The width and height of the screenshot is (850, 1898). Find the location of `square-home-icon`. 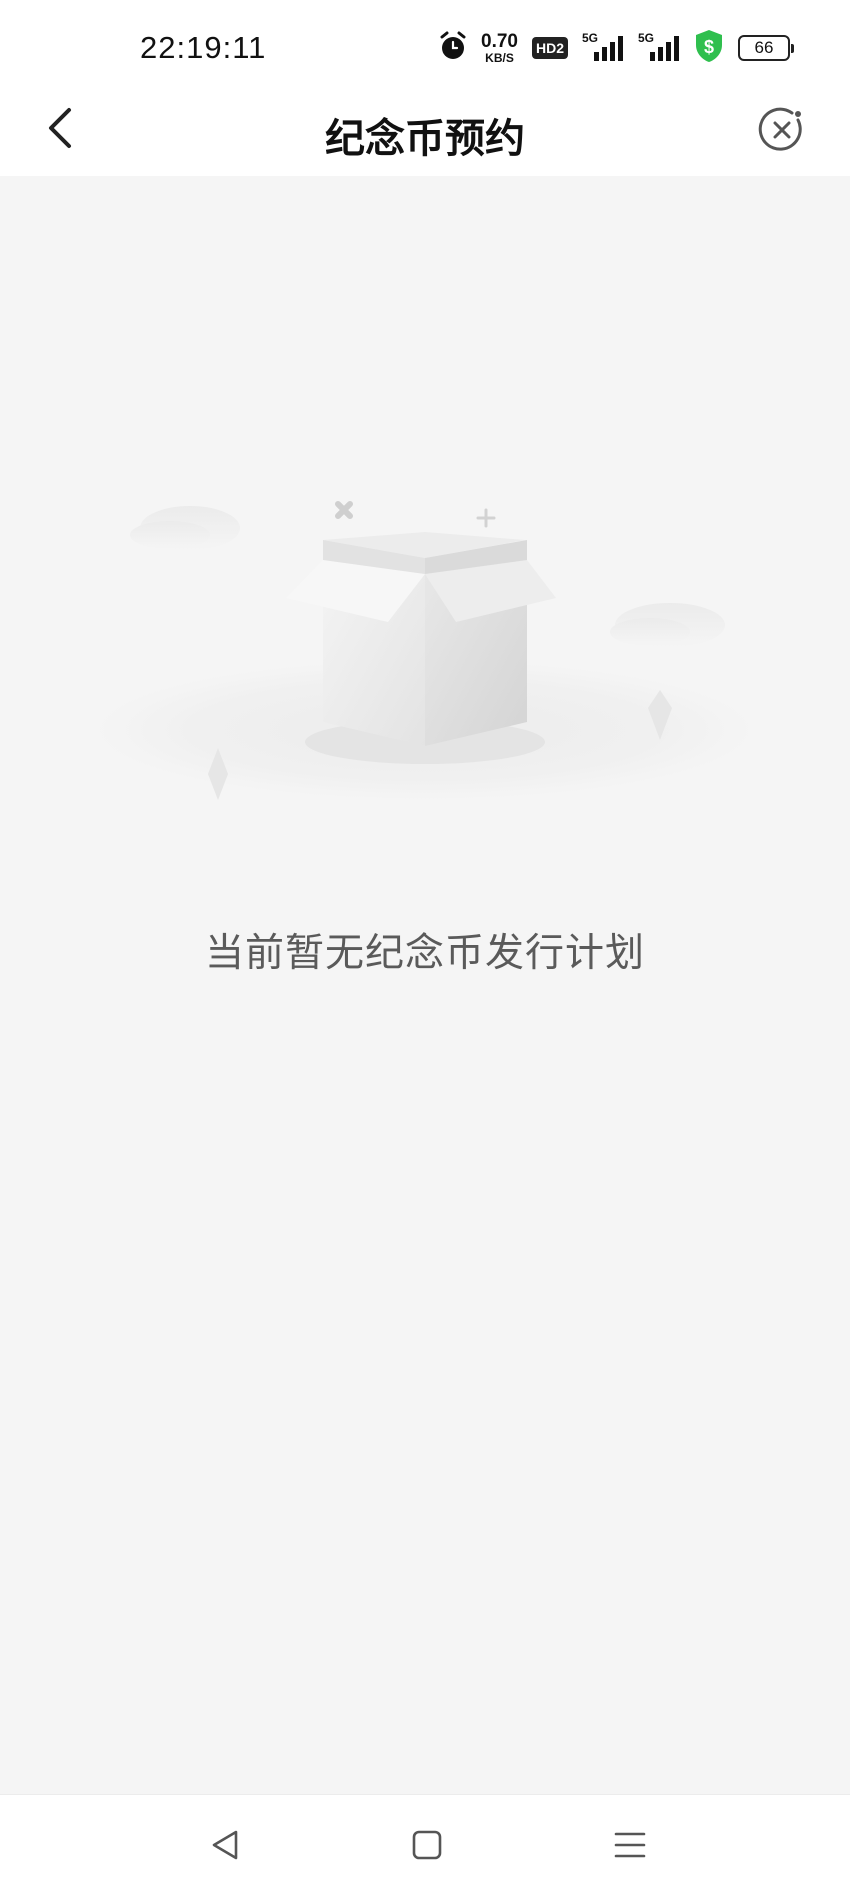

square-home-icon is located at coordinates (427, 1847).